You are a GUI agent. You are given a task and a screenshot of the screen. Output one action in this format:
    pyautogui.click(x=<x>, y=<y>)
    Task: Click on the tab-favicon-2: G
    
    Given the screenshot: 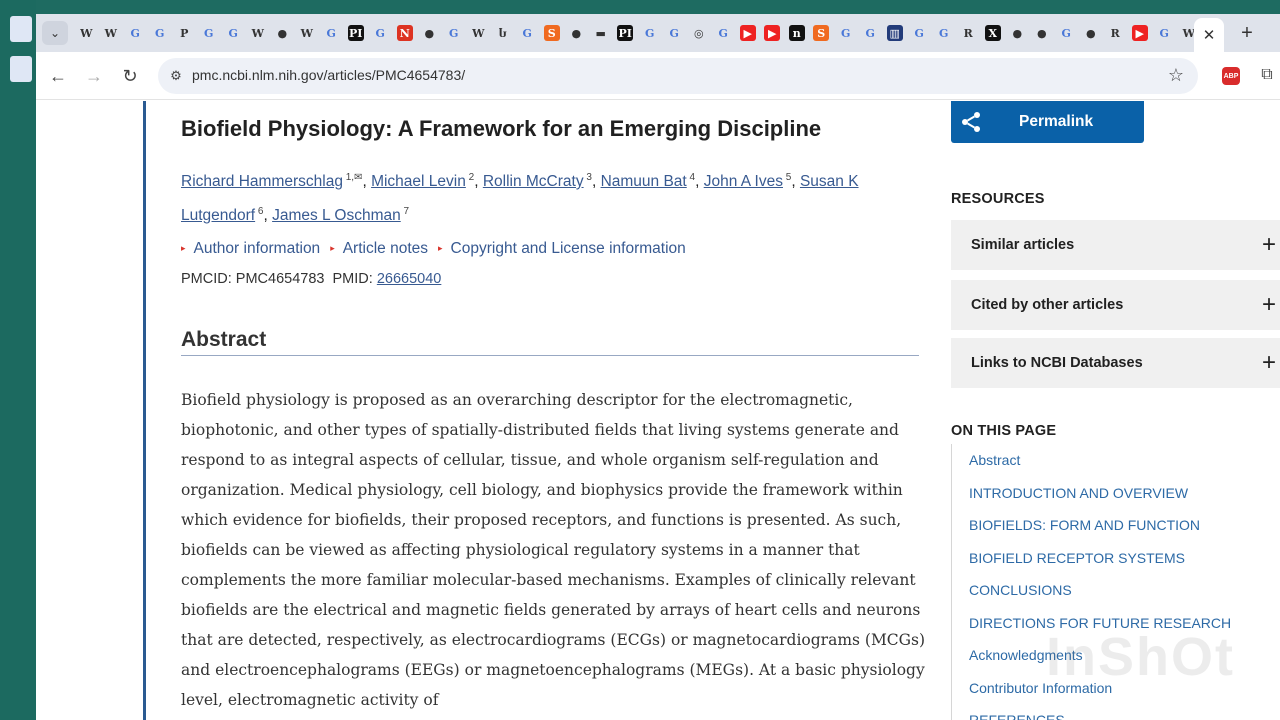 What is the action you would take?
    pyautogui.click(x=135, y=33)
    